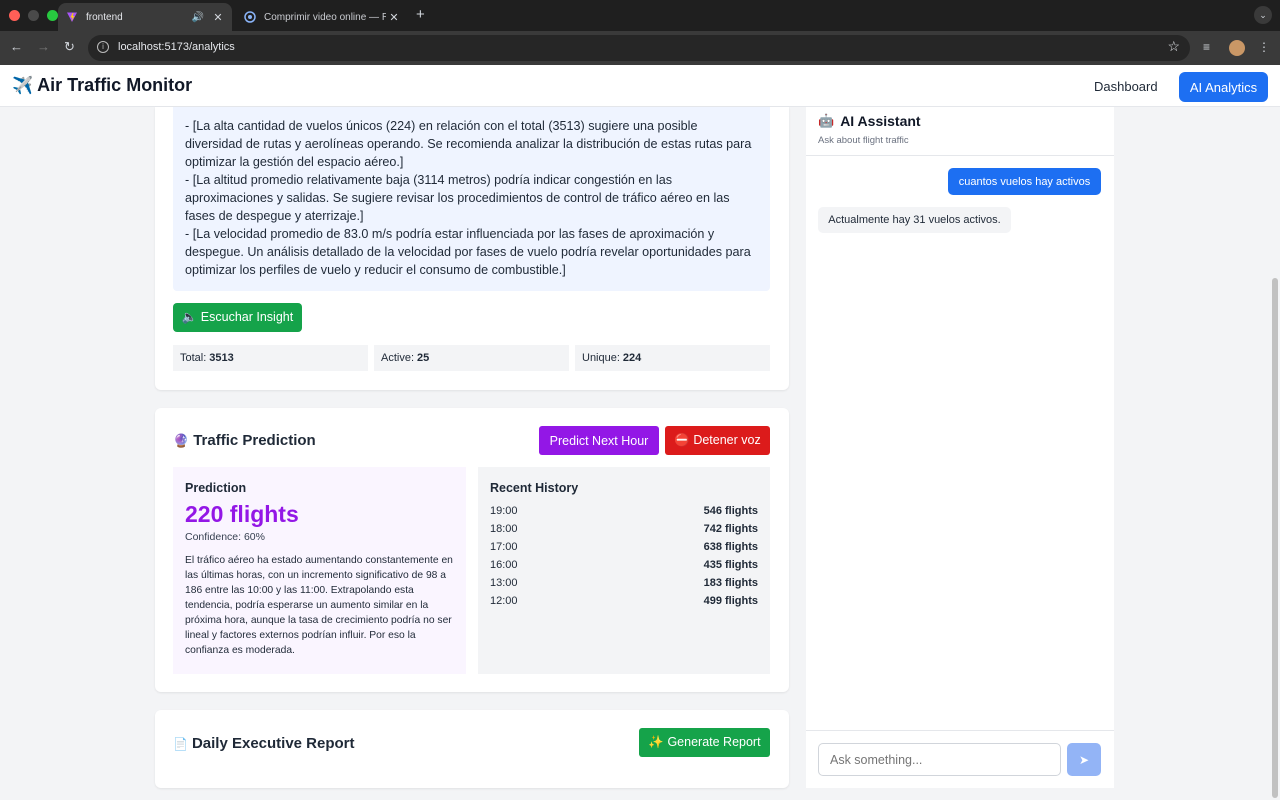  Describe the element at coordinates (624, 583) in the screenshot. I see `history-row: 13:00 183 flights` at that location.